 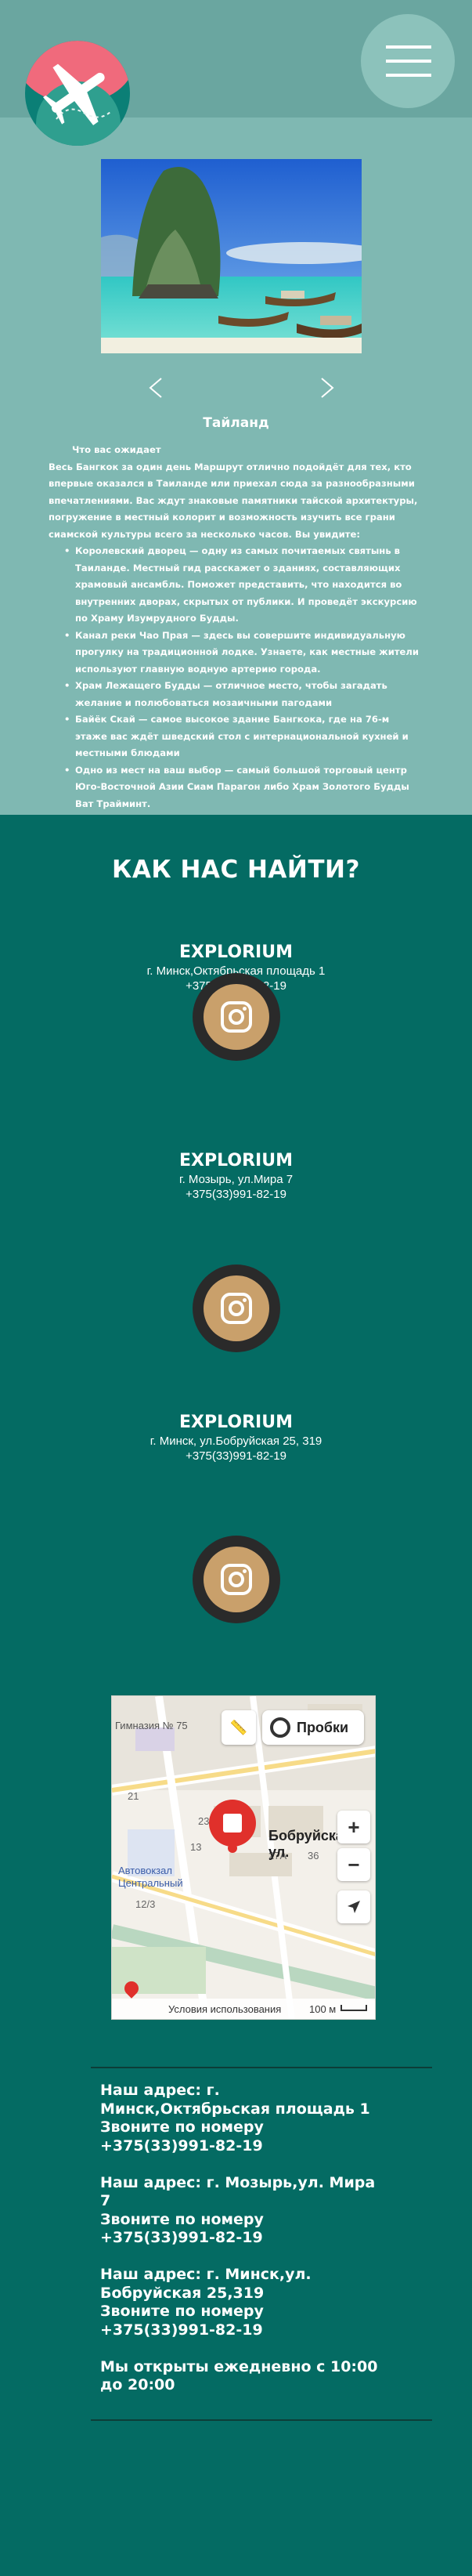 I want to click on map-footer: Условия использования 100 м, so click(x=243, y=2009).